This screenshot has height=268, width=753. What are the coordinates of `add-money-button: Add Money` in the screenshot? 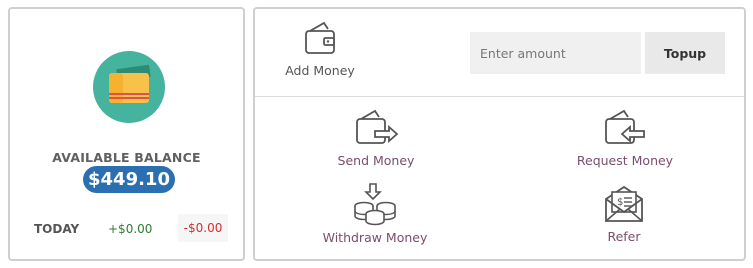 It's located at (320, 48).